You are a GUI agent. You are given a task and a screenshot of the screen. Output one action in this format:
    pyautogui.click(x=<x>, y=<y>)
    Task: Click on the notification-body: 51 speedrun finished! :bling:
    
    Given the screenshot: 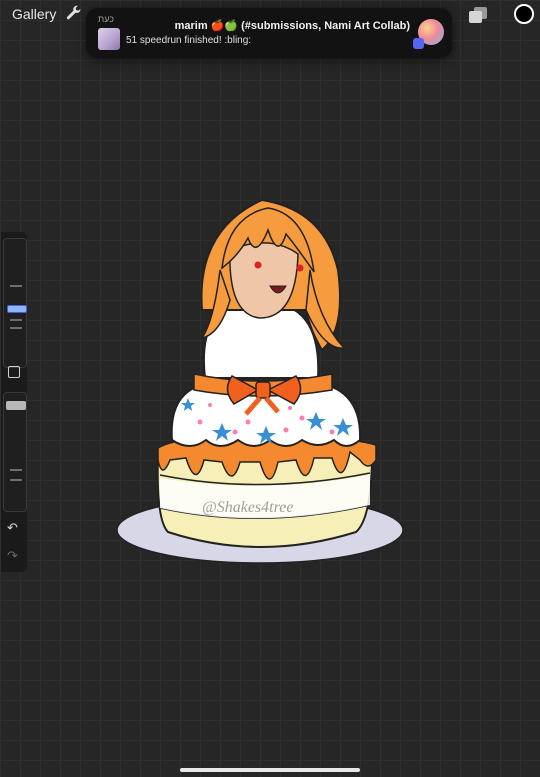 What is the action you would take?
    pyautogui.click(x=189, y=40)
    